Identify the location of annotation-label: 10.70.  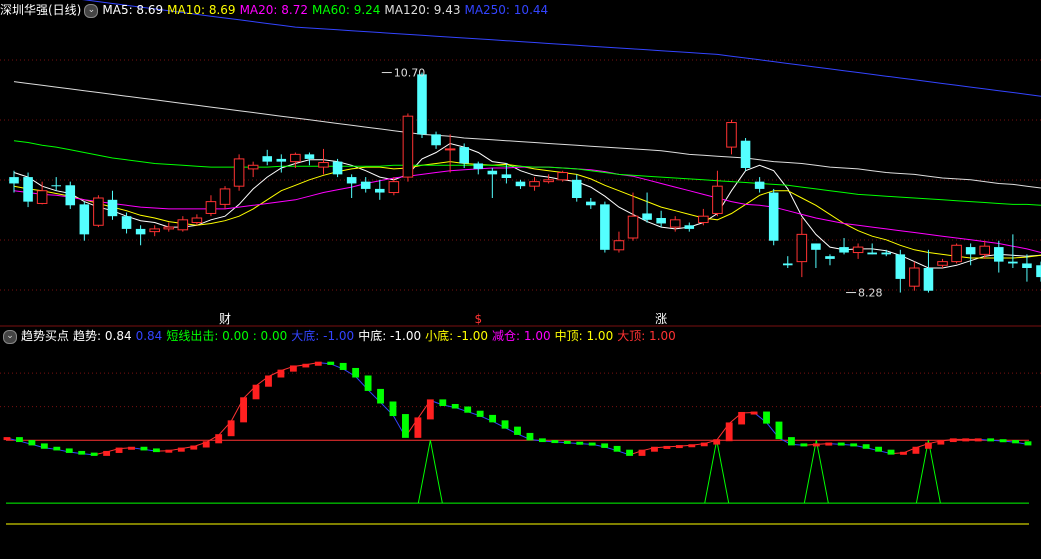
(410, 73).